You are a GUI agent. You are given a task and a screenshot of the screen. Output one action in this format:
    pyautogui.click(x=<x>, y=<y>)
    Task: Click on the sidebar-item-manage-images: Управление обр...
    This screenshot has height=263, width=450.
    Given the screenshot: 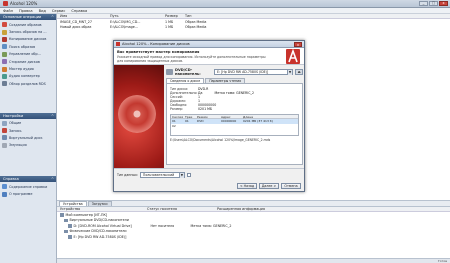 What is the action you would take?
    pyautogui.click(x=28, y=54)
    